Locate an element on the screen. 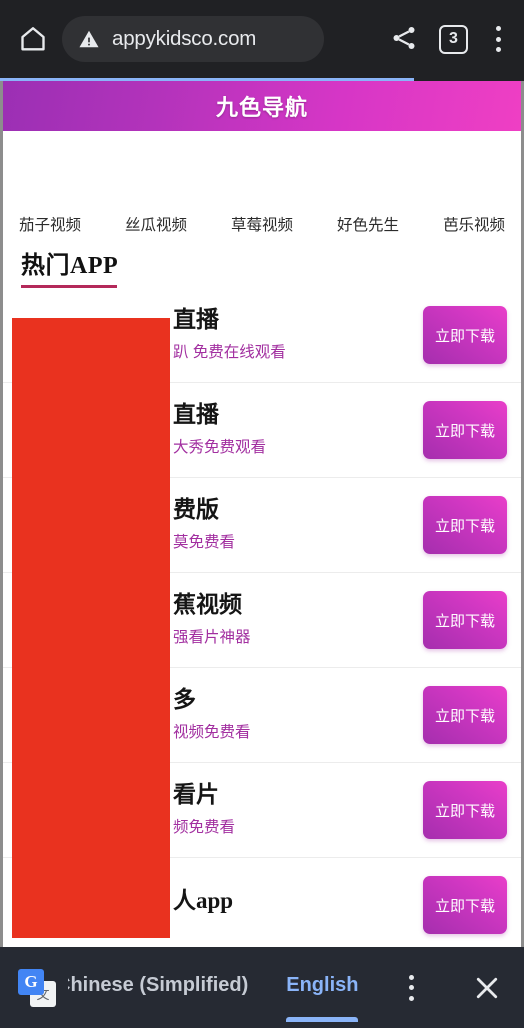 Image resolution: width=524 pixels, height=1028 pixels. section-header: 热门APP is located at coordinates (262, 265).